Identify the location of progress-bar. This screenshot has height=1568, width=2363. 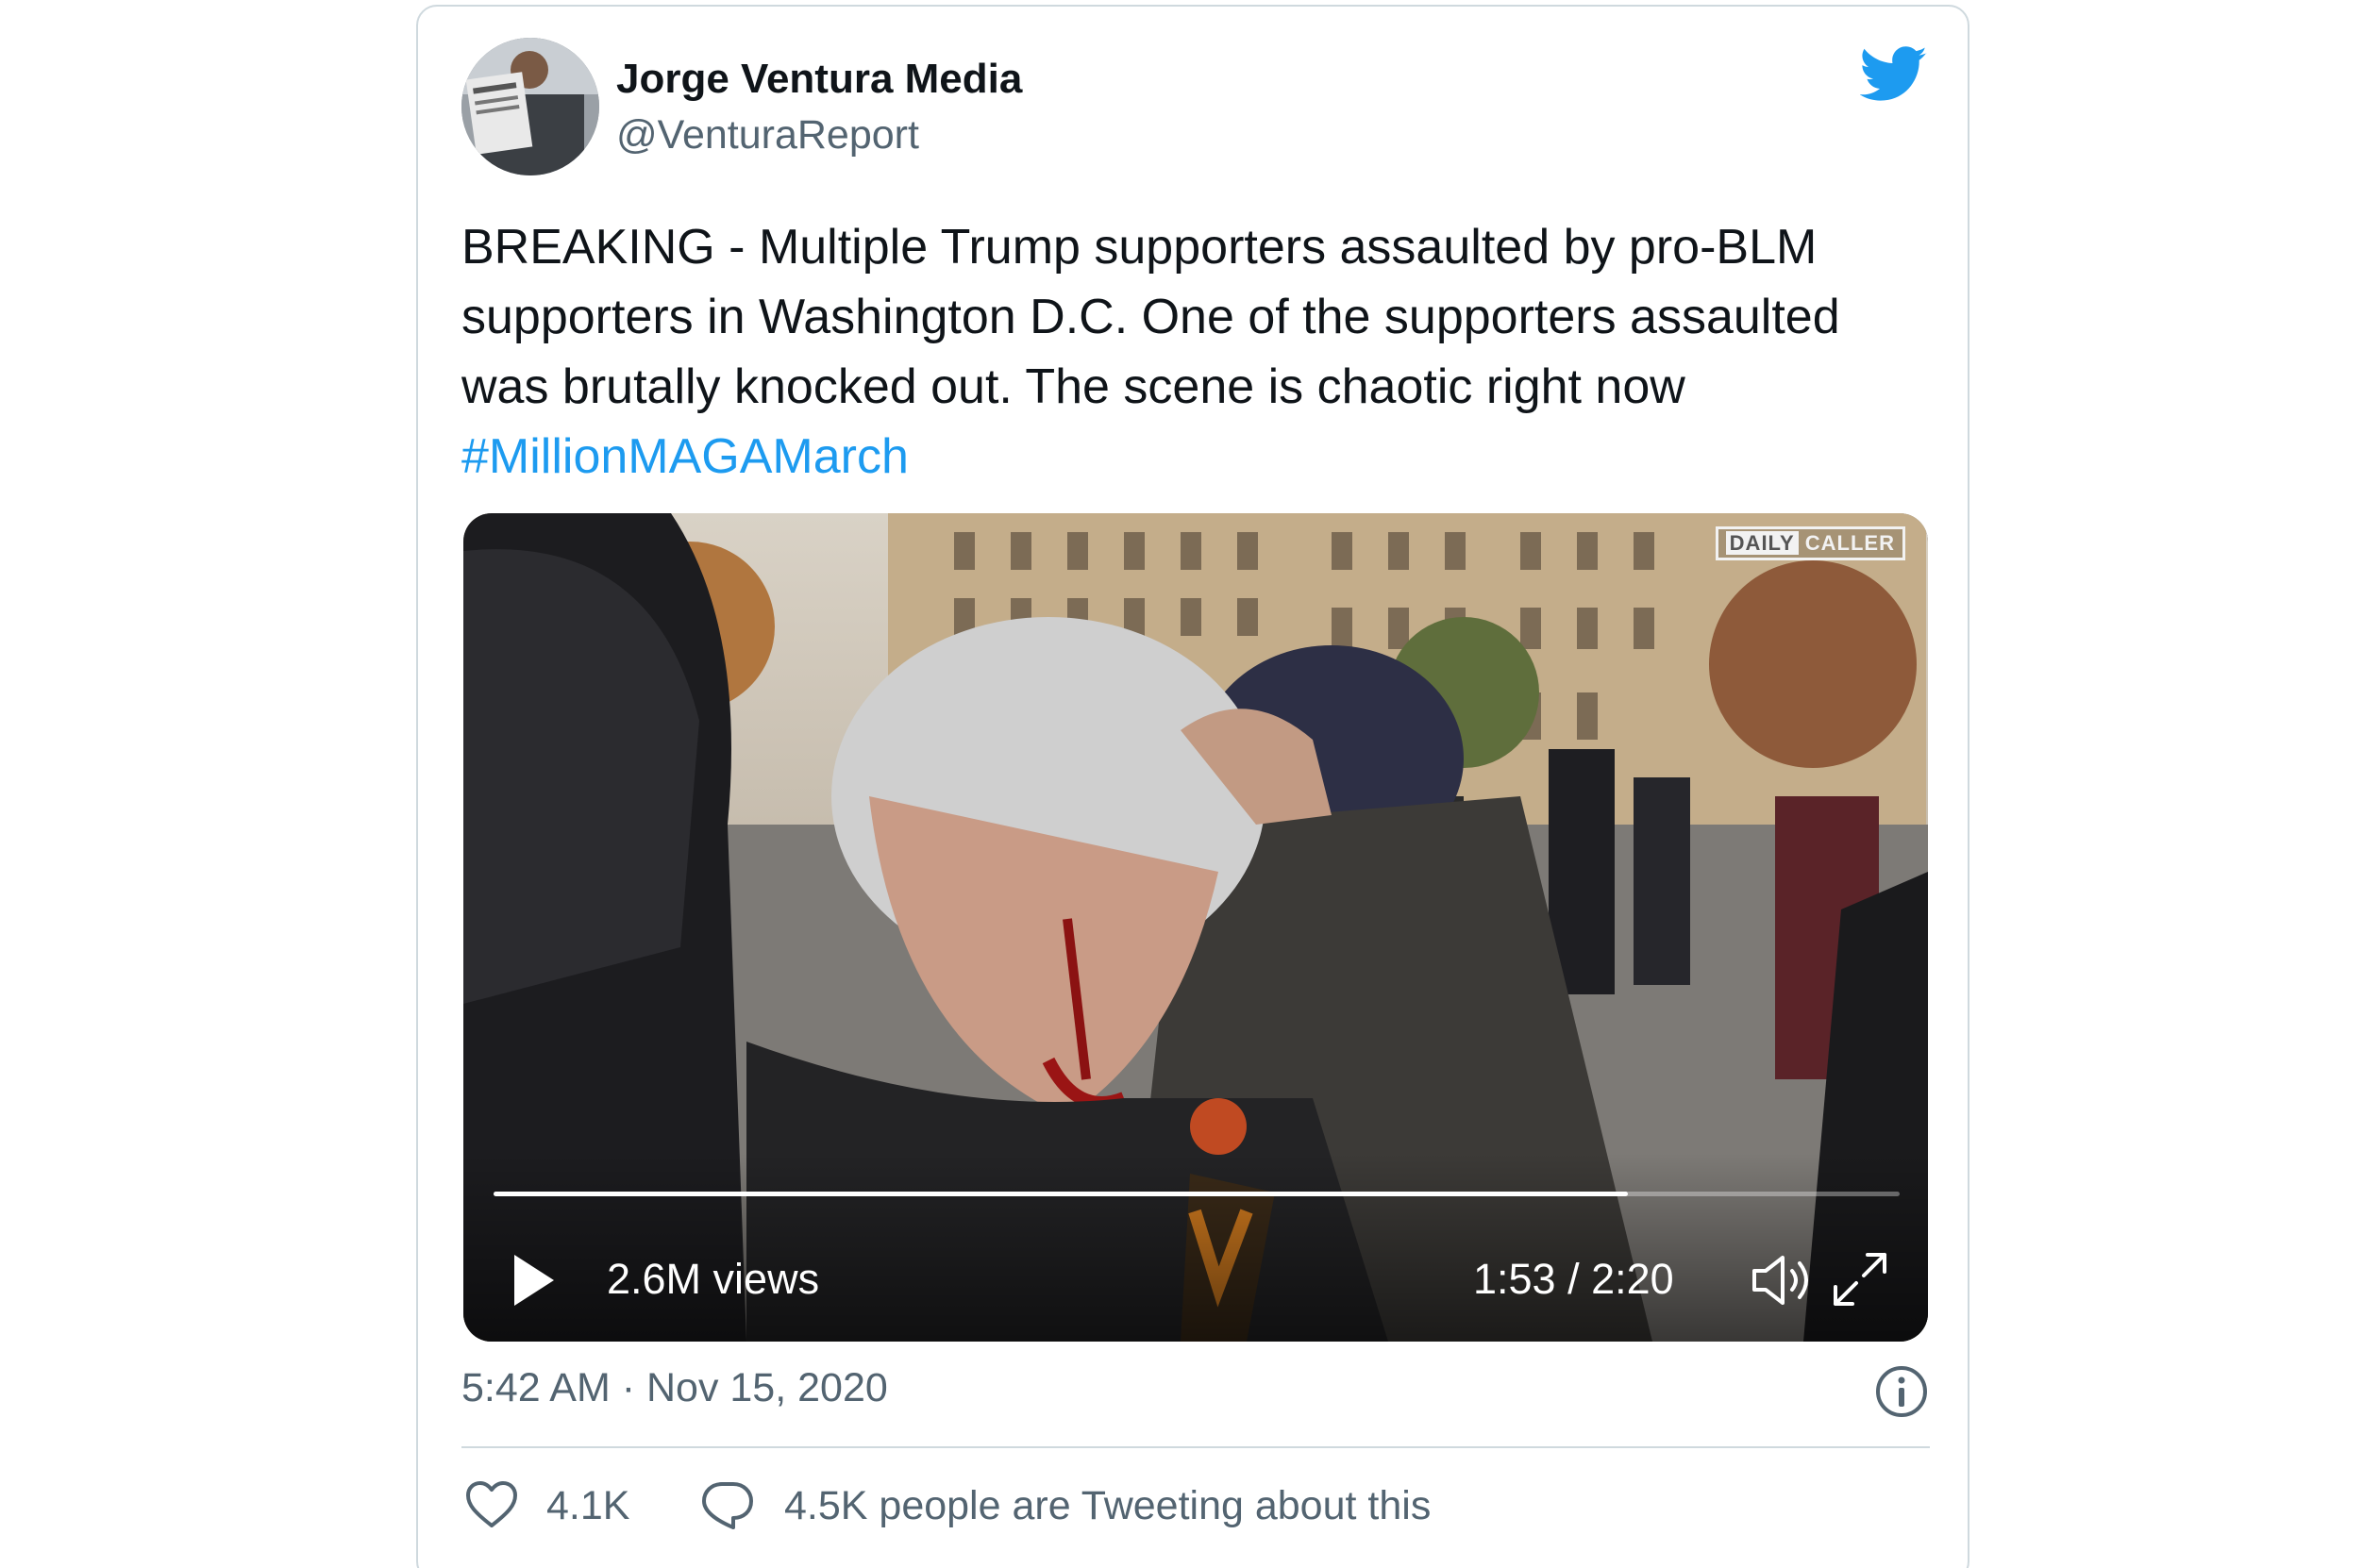
(1197, 1194).